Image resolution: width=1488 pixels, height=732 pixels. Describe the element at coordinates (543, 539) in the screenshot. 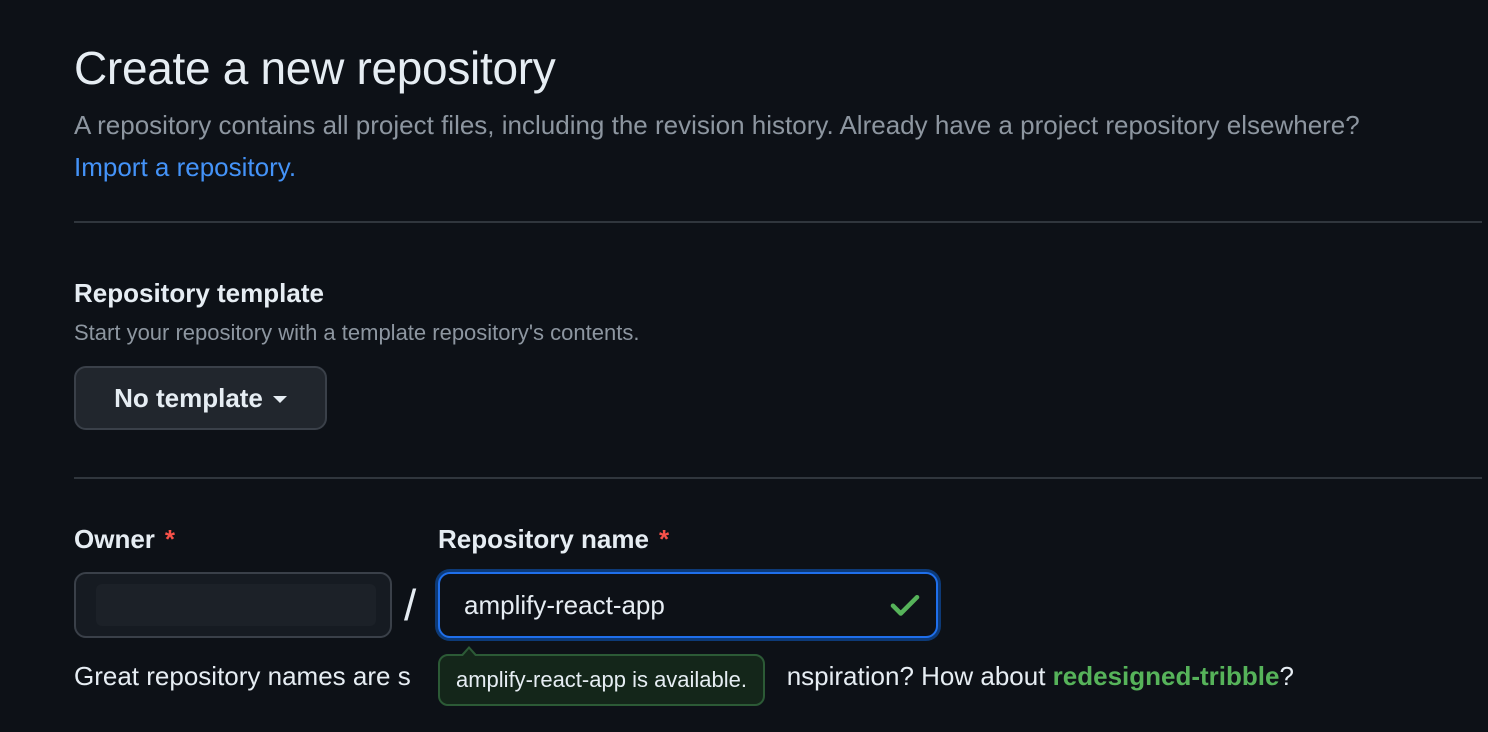

I see `repository-name-label-text: Repository name` at that location.